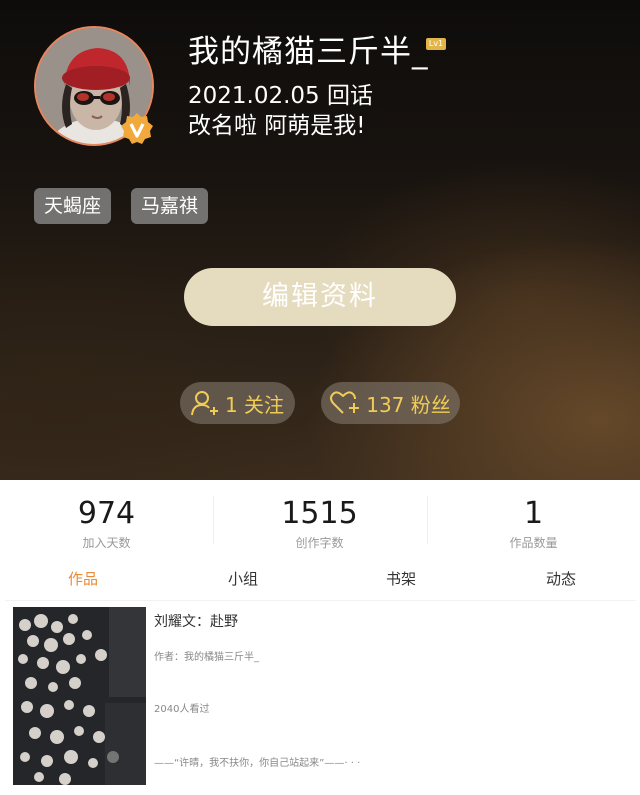  What do you see at coordinates (137, 128) in the screenshot?
I see `verified-badge-icon` at bounding box center [137, 128].